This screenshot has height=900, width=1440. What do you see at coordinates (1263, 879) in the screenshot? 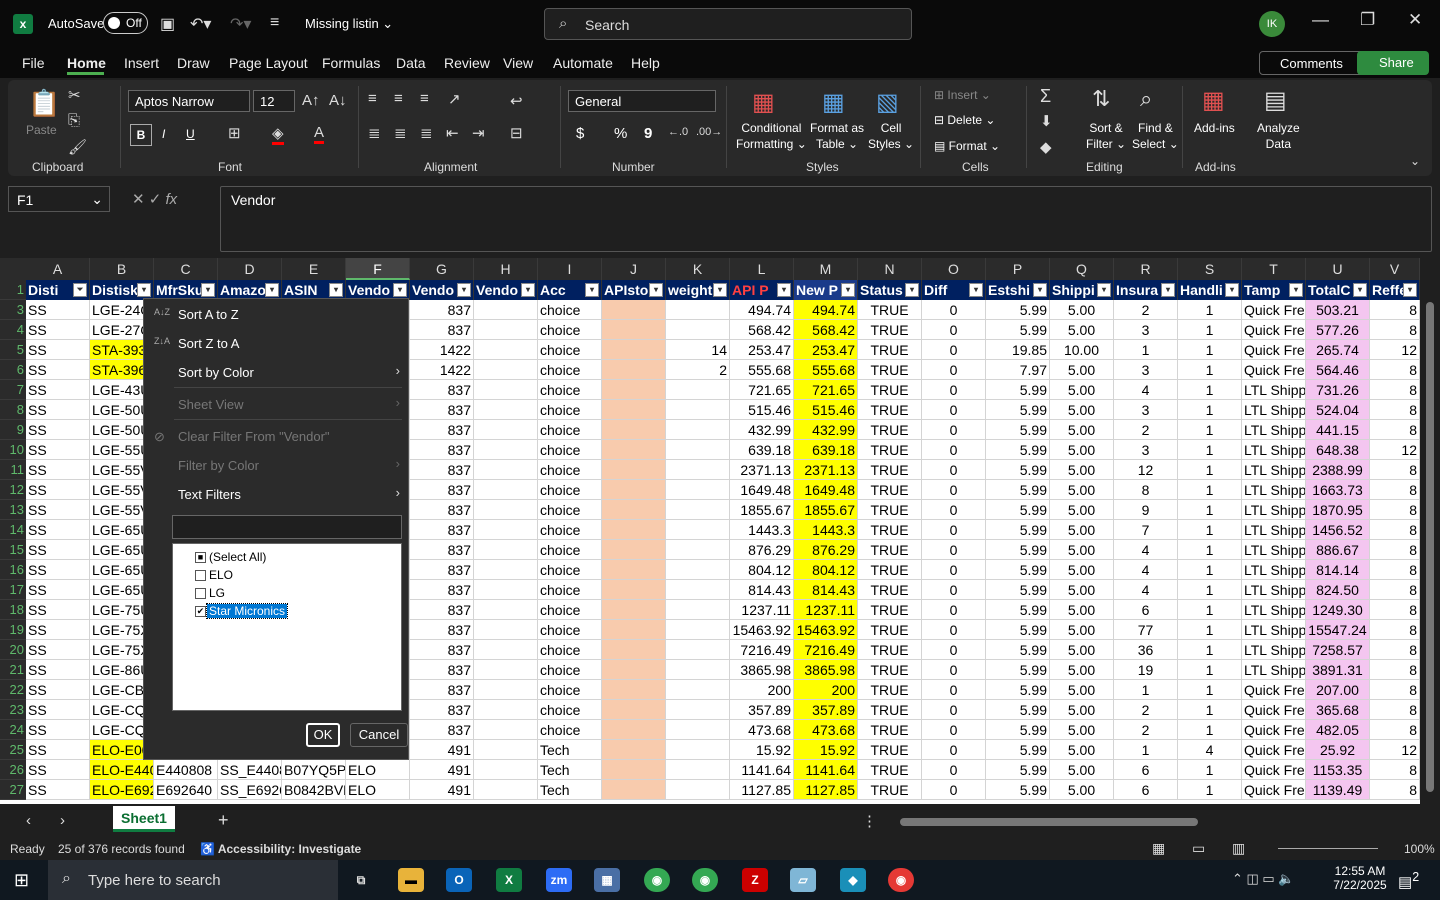
I see `tray-icons: ⌃ ◫ ▭ 🔈` at bounding box center [1263, 879].